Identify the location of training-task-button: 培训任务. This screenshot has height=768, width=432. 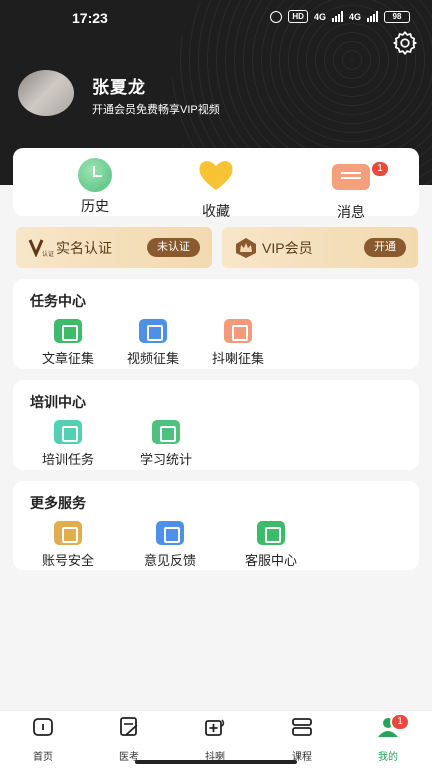
(68, 444).